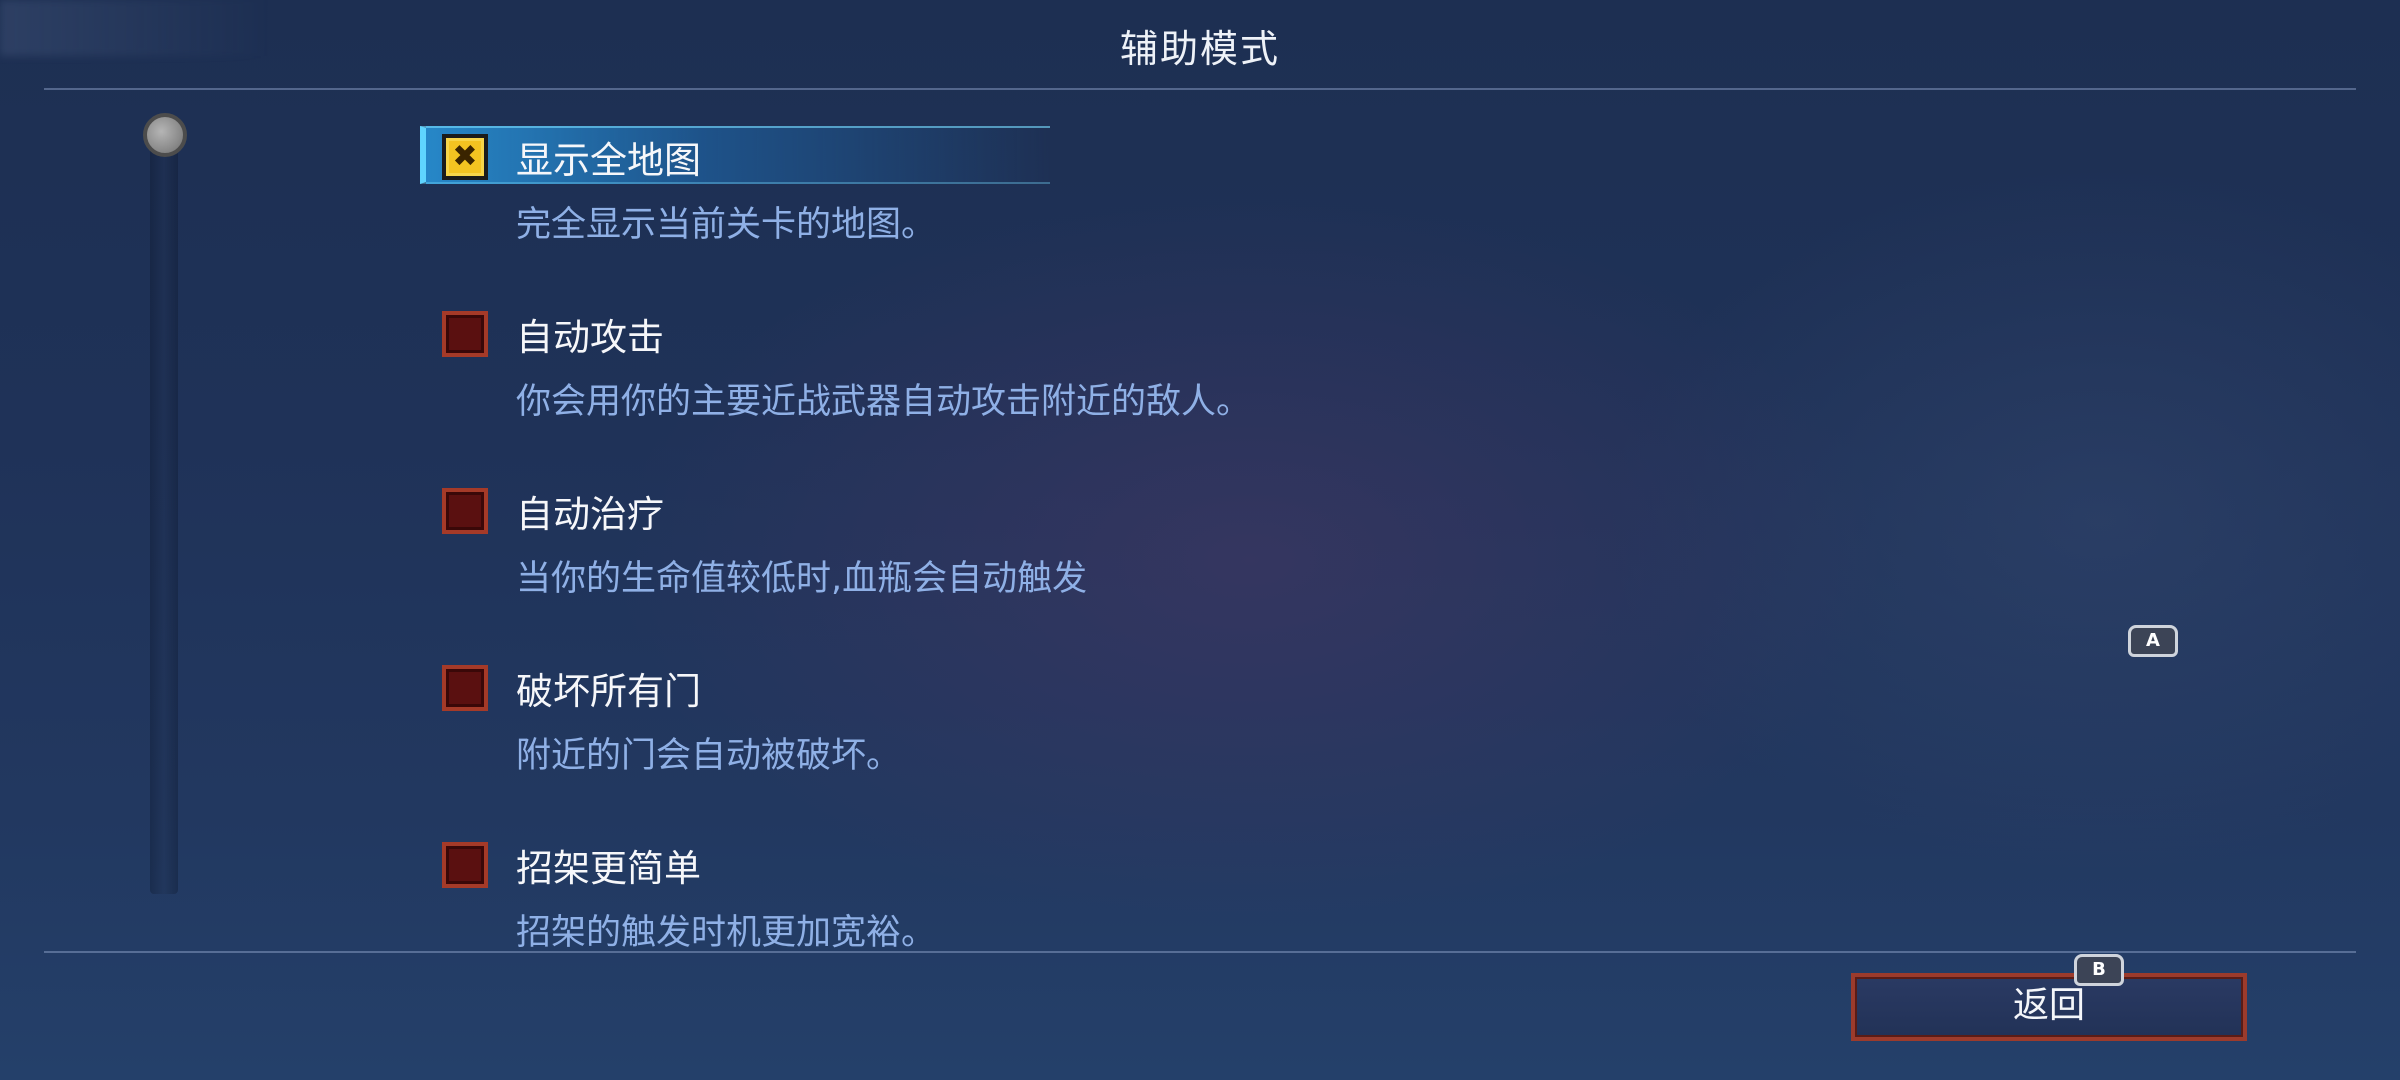 The height and width of the screenshot is (1080, 2400). I want to click on selection-highlight, so click(735, 155).